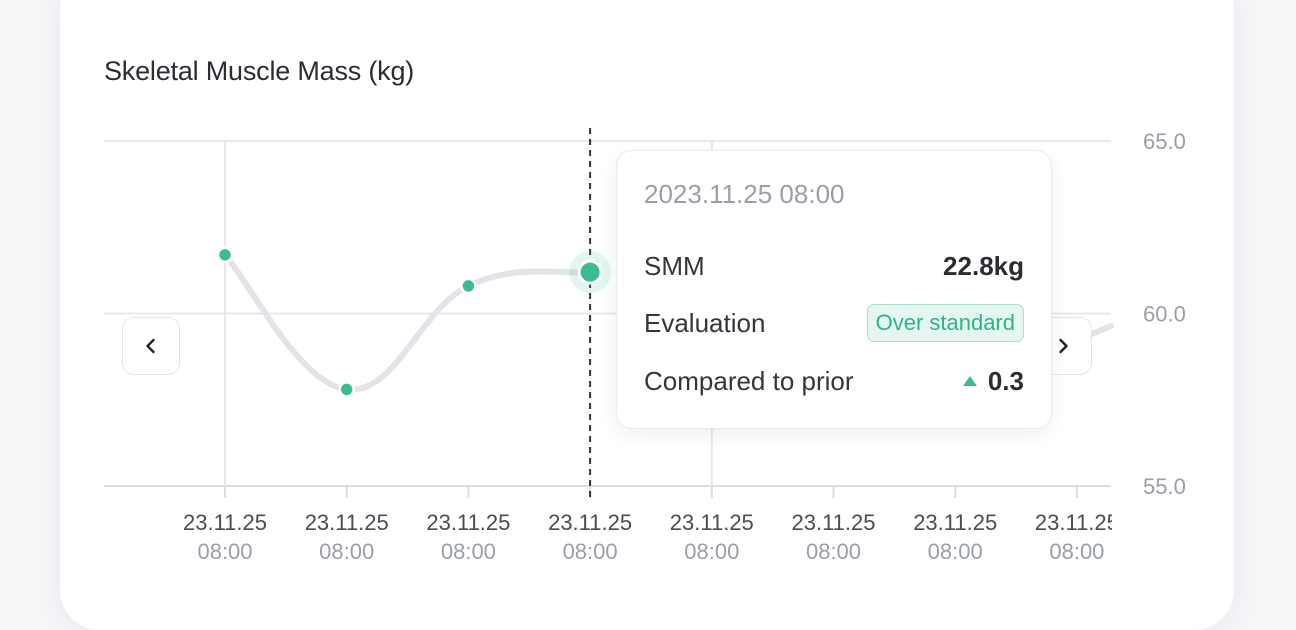  What do you see at coordinates (969, 381) in the screenshot?
I see `triangle-up-icon` at bounding box center [969, 381].